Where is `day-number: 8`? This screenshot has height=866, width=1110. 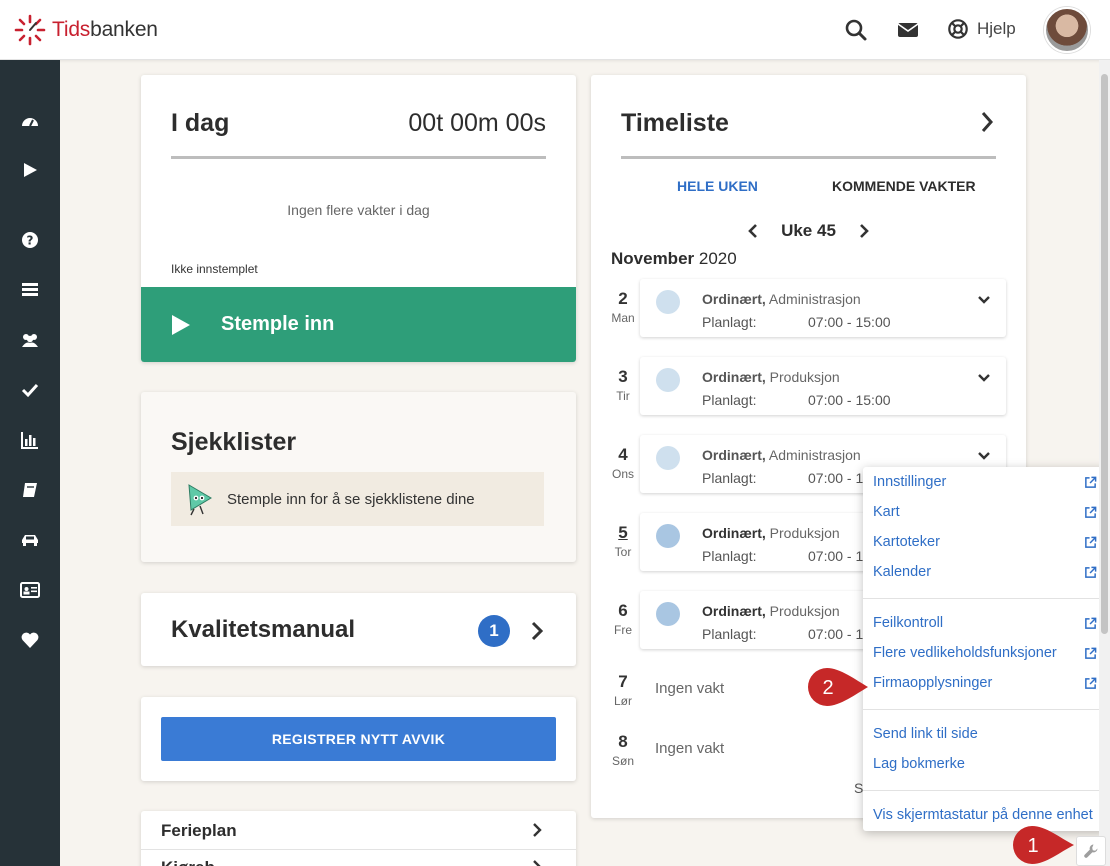
day-number: 8 is located at coordinates (623, 741).